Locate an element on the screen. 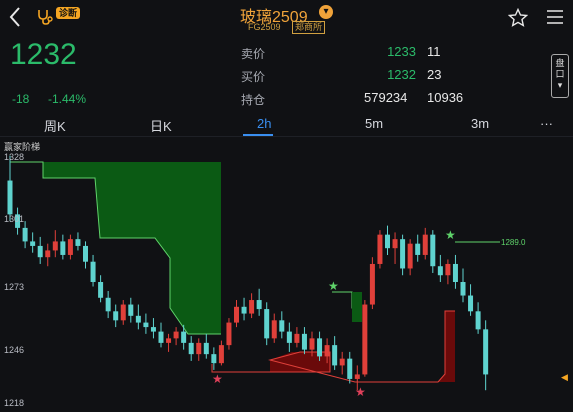 This screenshot has height=412, width=573. tab-5m: 5m is located at coordinates (374, 123).